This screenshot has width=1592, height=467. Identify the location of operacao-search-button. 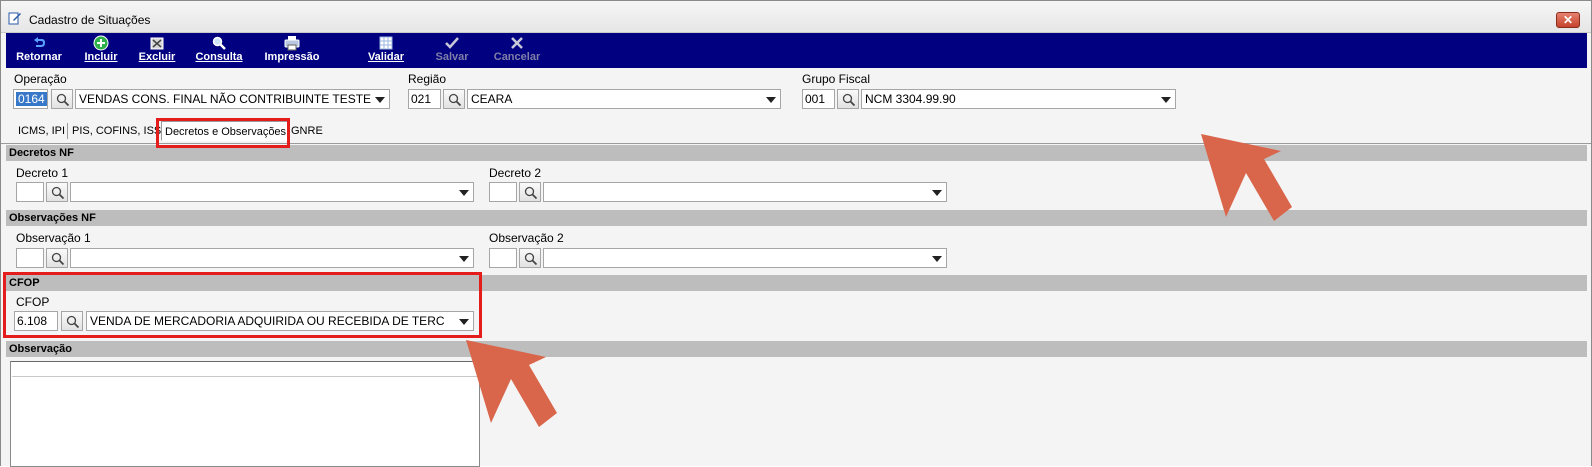
(62, 99).